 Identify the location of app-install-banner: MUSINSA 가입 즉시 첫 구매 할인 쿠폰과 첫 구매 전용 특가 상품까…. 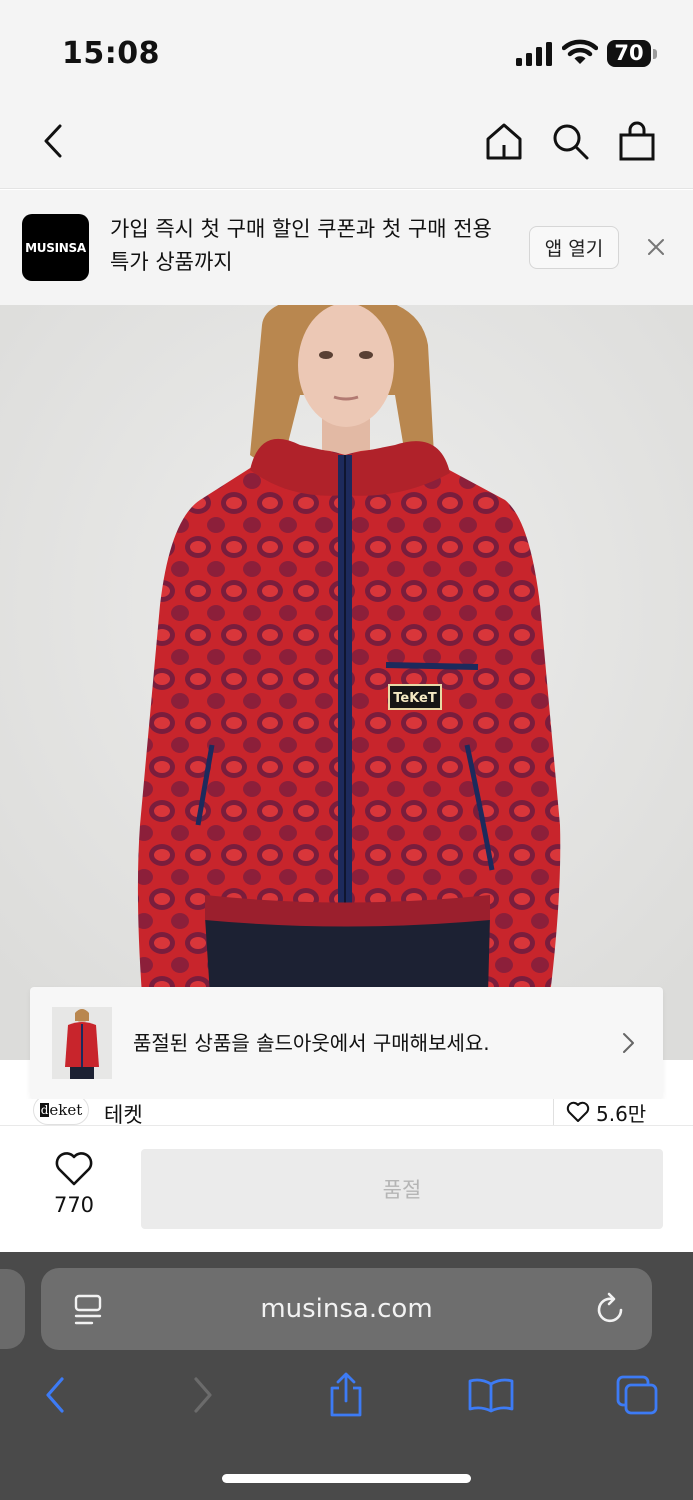
(346, 247).